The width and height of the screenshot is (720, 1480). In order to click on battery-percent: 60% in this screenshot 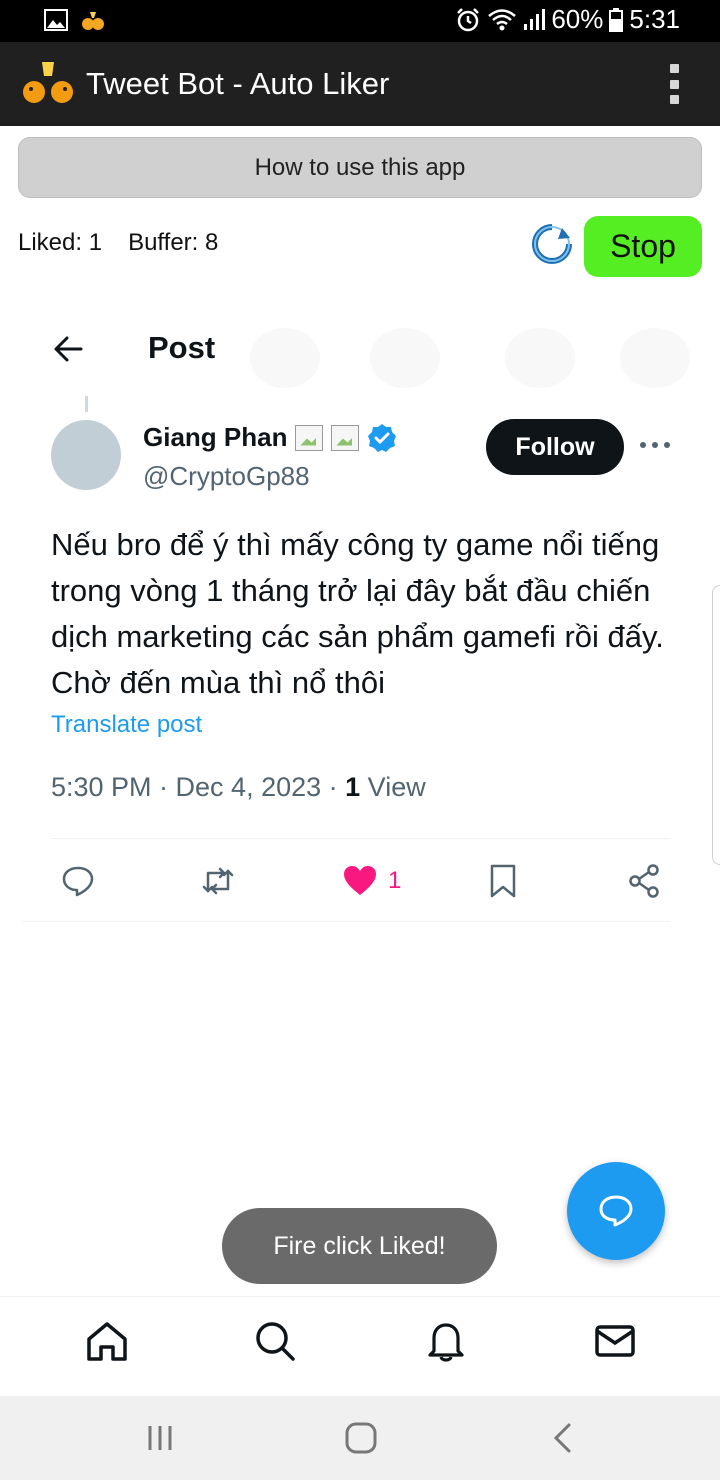, I will do `click(577, 19)`.